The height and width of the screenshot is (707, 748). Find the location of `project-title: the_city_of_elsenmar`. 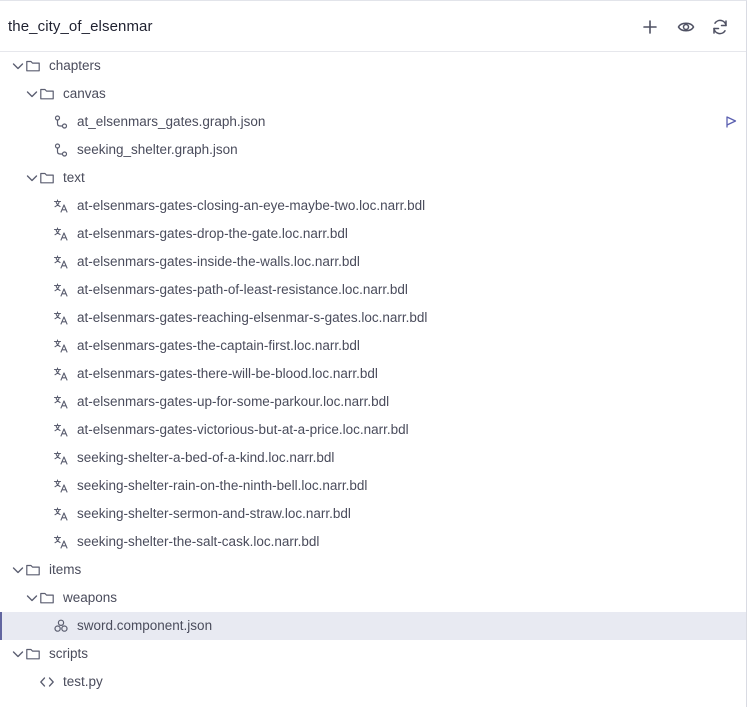

project-title: the_city_of_elsenmar is located at coordinates (80, 26).